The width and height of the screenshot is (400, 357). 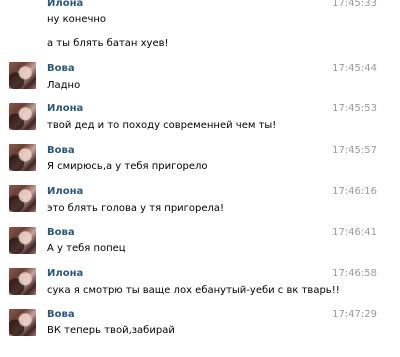 I want to click on message-text: это блять голова у тя пригорела!, so click(x=136, y=208).